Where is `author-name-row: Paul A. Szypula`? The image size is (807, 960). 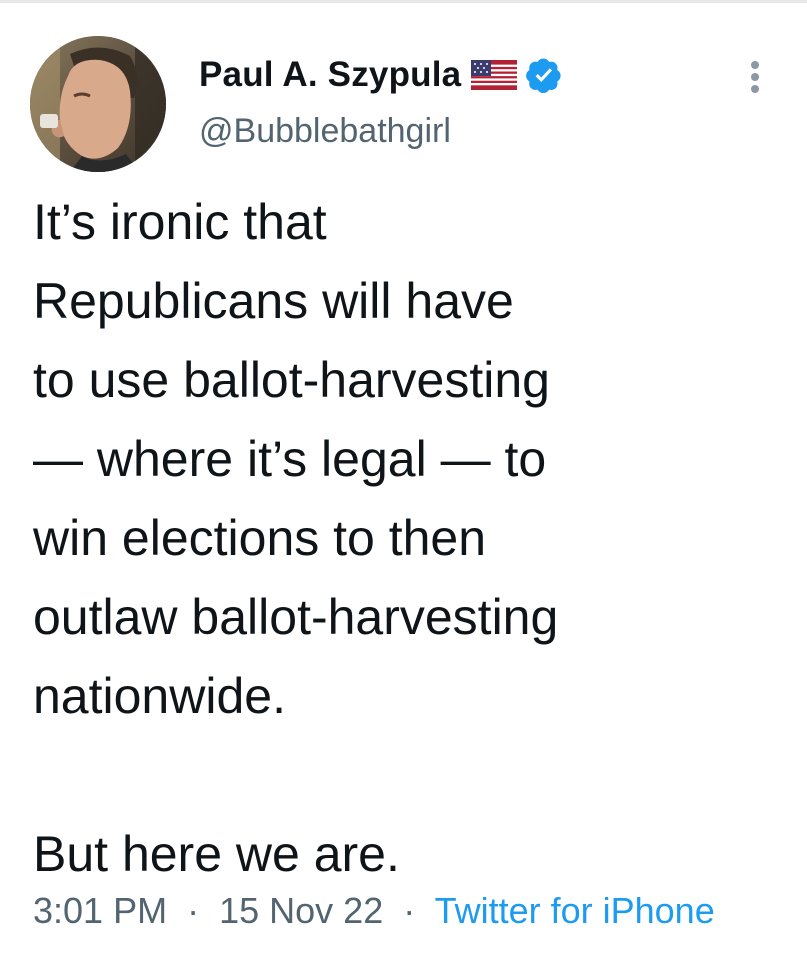 author-name-row: Paul A. Szypula is located at coordinates (381, 75).